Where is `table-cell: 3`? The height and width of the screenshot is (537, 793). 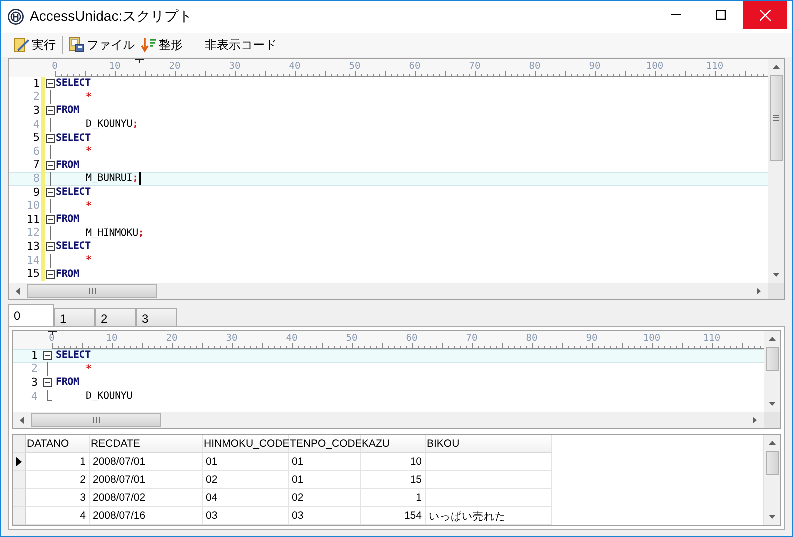
table-cell: 3 is located at coordinates (58, 498).